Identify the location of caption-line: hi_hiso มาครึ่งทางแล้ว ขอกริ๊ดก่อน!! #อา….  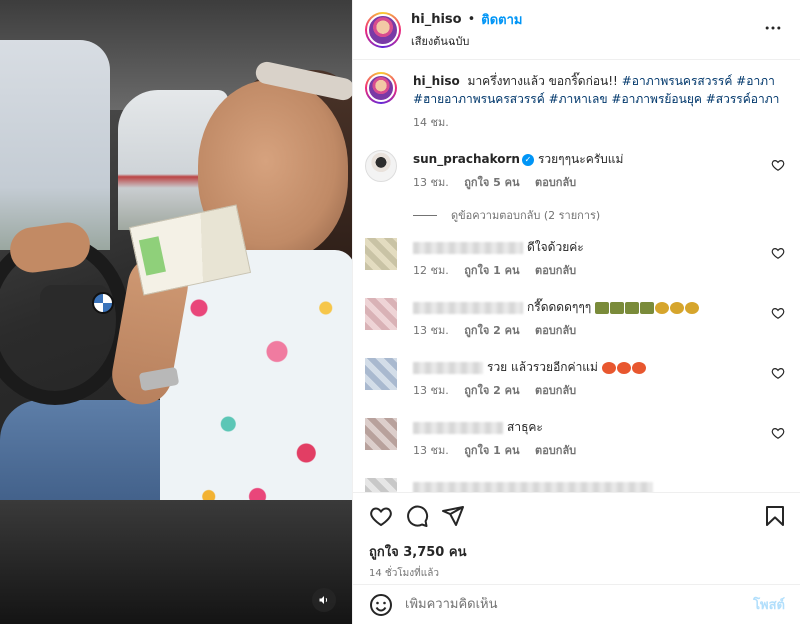
(599, 90).